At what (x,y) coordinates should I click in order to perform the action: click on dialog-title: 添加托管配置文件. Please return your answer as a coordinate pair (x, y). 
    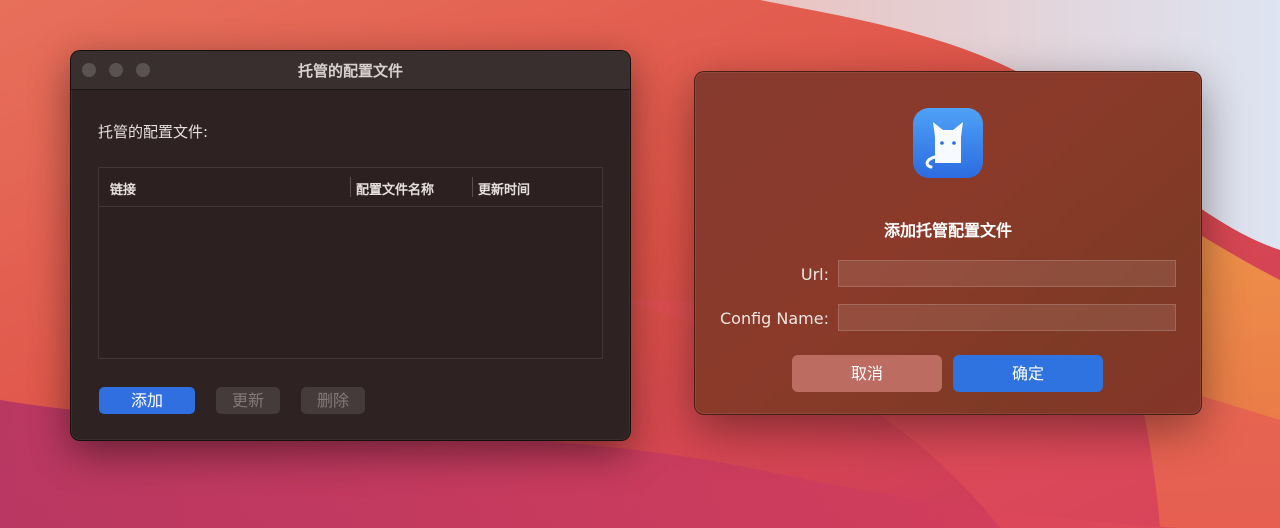
    Looking at the image, I should click on (947, 230).